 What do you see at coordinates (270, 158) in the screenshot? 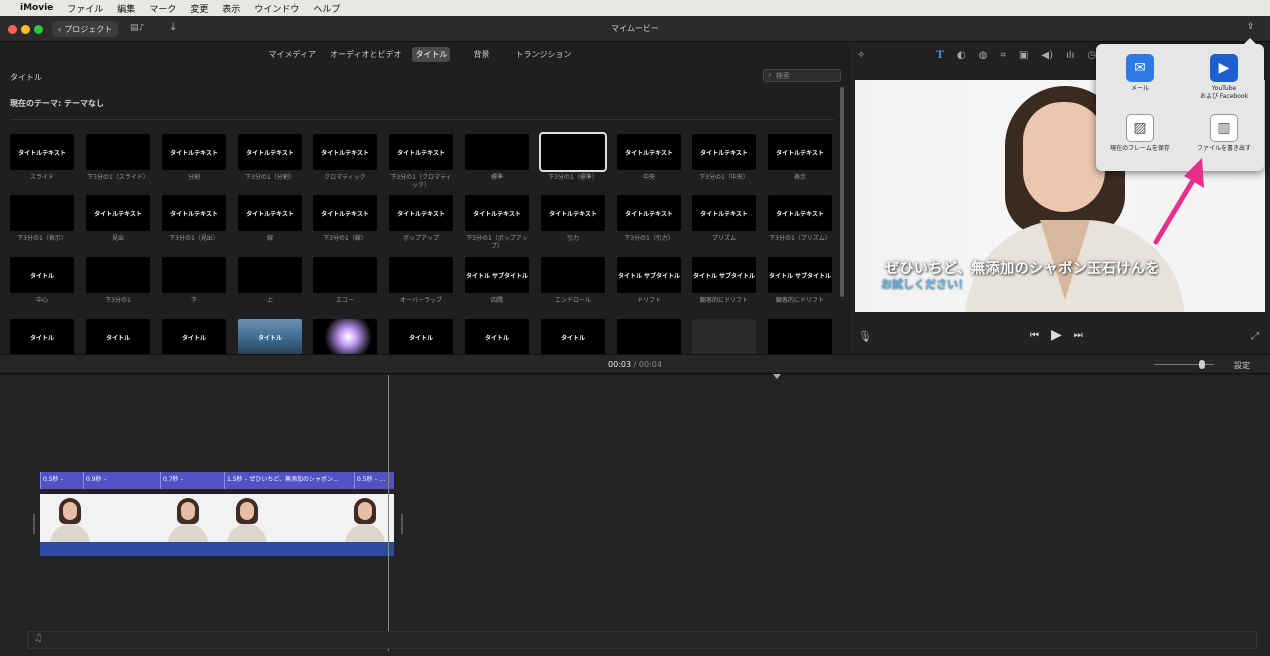
I see `title-tile: タイトルテキスト 下3分の1（分割）` at bounding box center [270, 158].